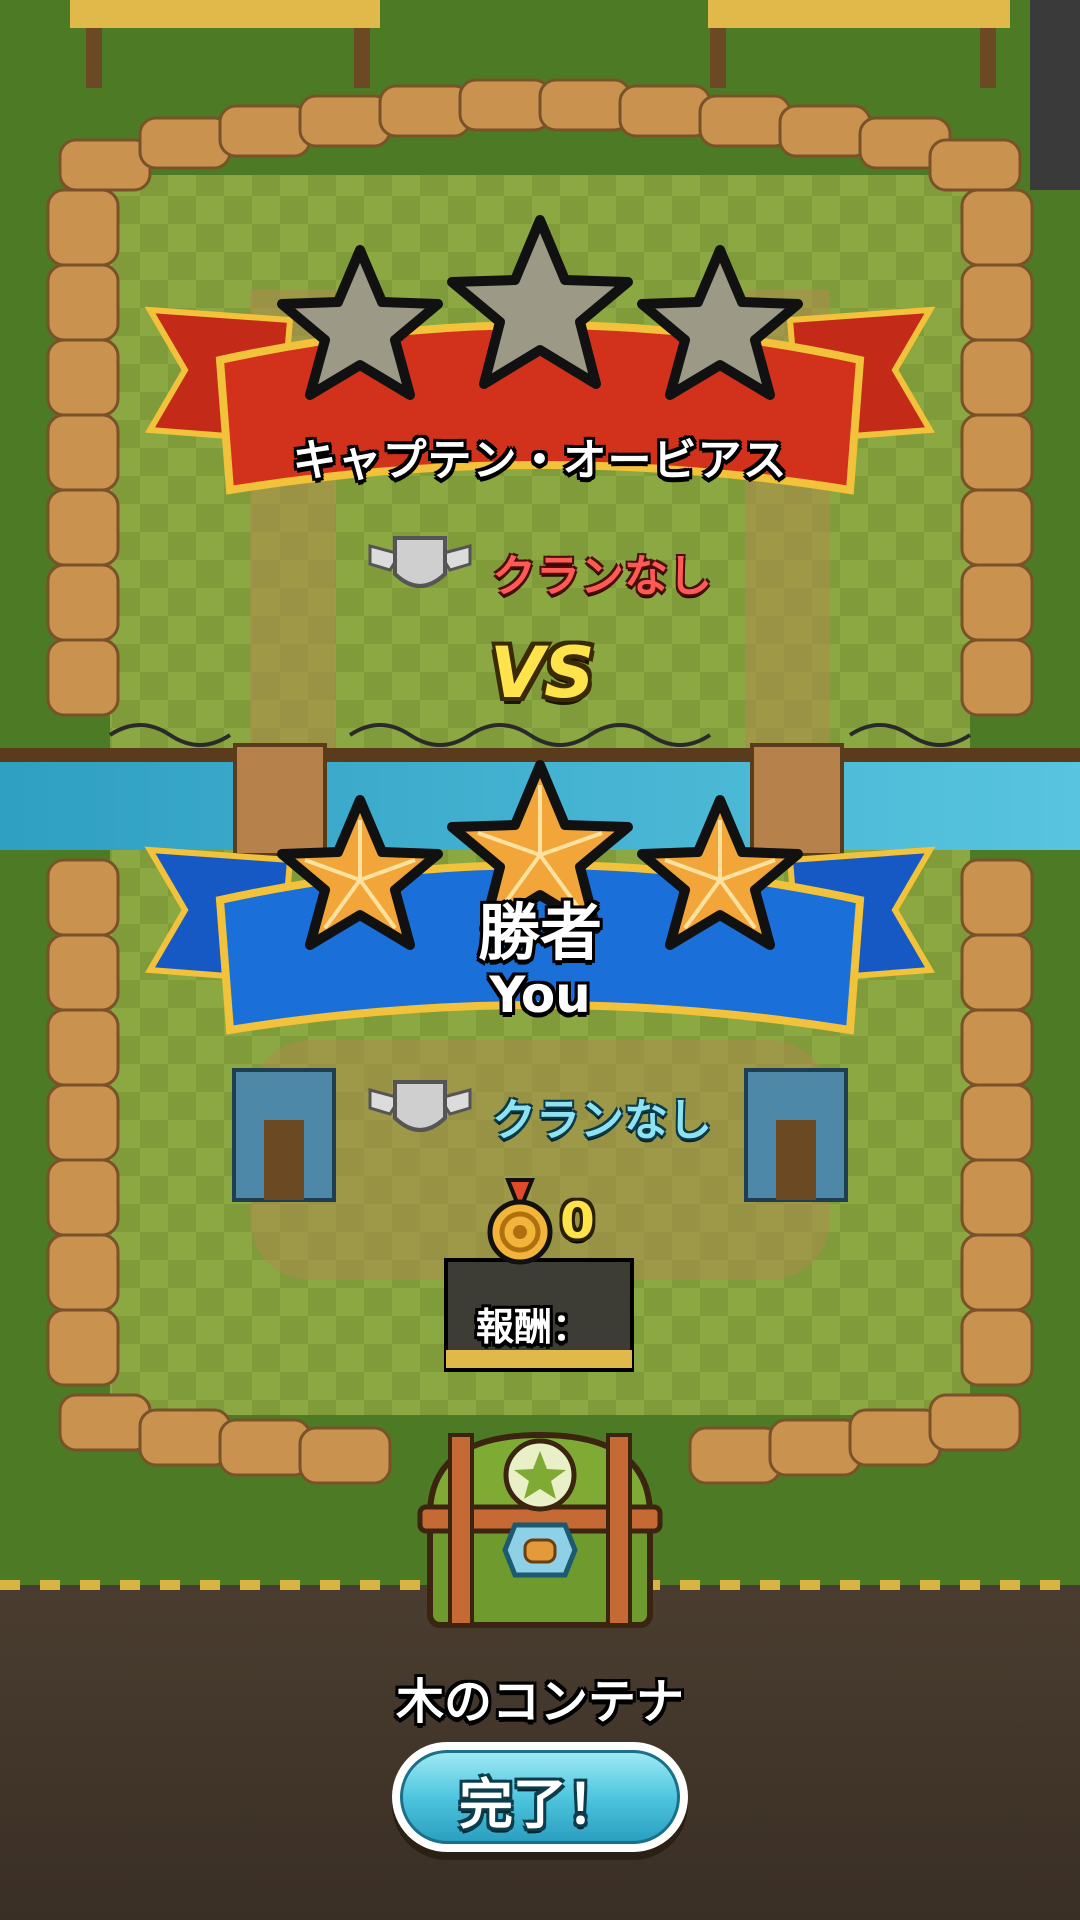  Describe the element at coordinates (533, 1327) in the screenshot. I see `reward-label: 報酬：` at that location.